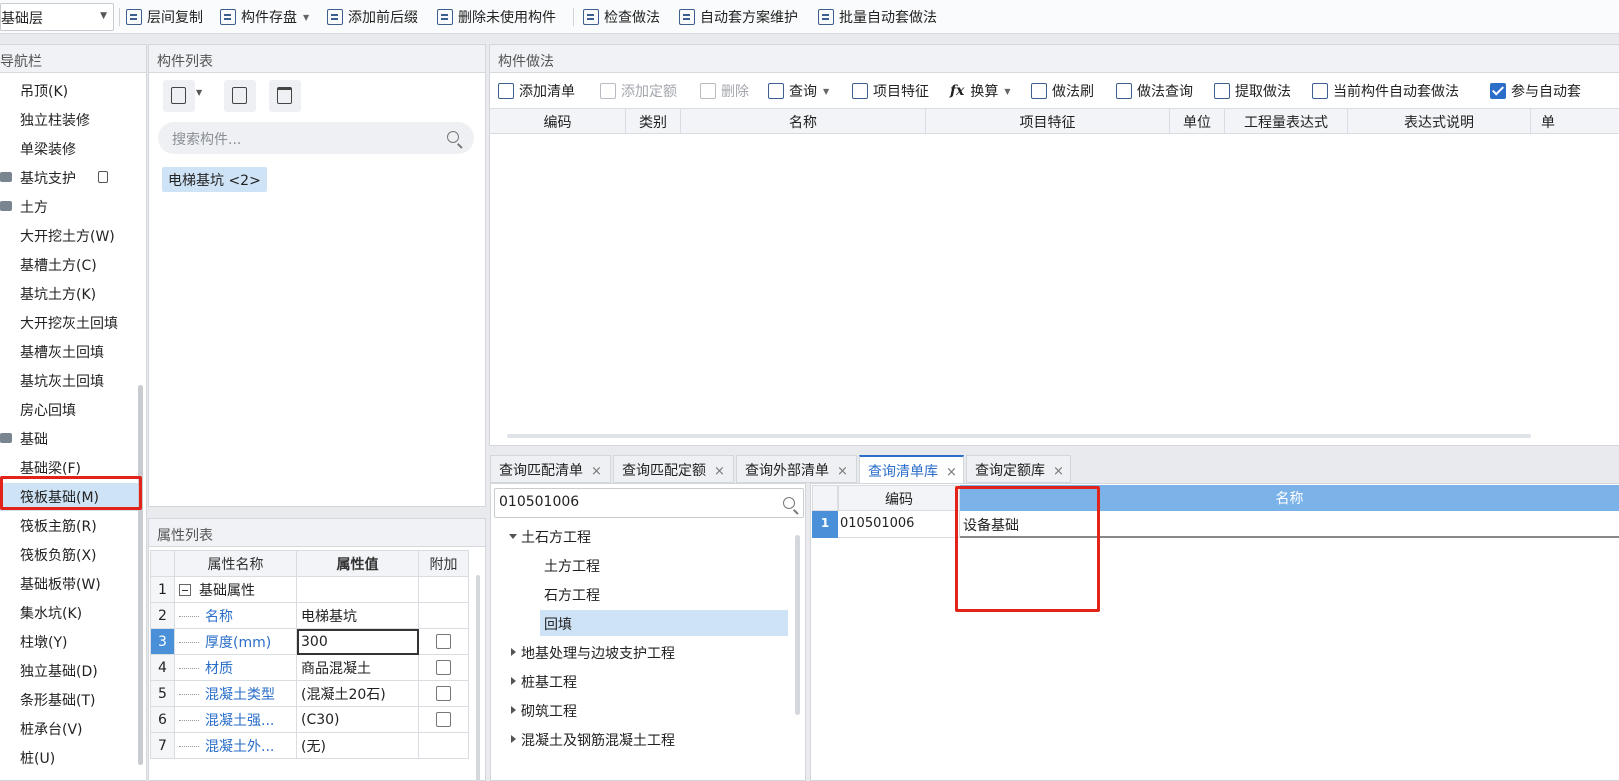 Image resolution: width=1619 pixels, height=781 pixels. What do you see at coordinates (645, 681) in the screenshot?
I see `tree-node: 桩基工程` at bounding box center [645, 681].